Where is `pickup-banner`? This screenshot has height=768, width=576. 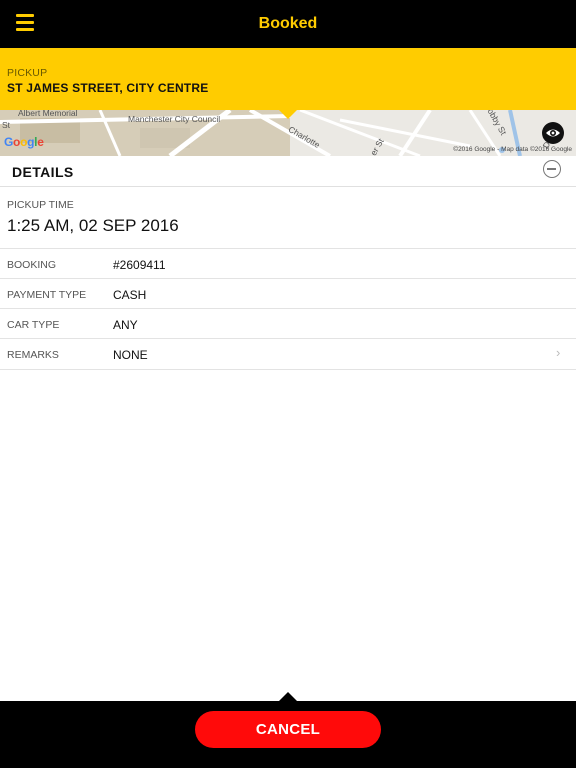
pickup-banner is located at coordinates (288, 79).